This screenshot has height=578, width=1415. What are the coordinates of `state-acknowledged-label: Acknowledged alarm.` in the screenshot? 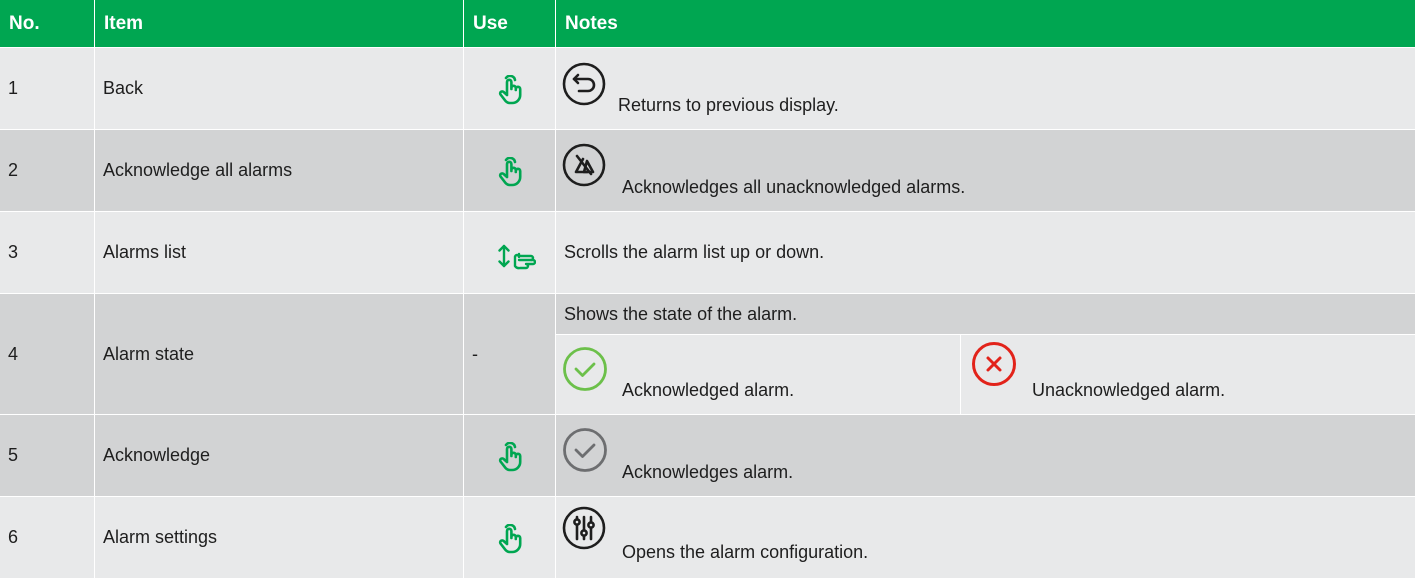 It's located at (708, 390).